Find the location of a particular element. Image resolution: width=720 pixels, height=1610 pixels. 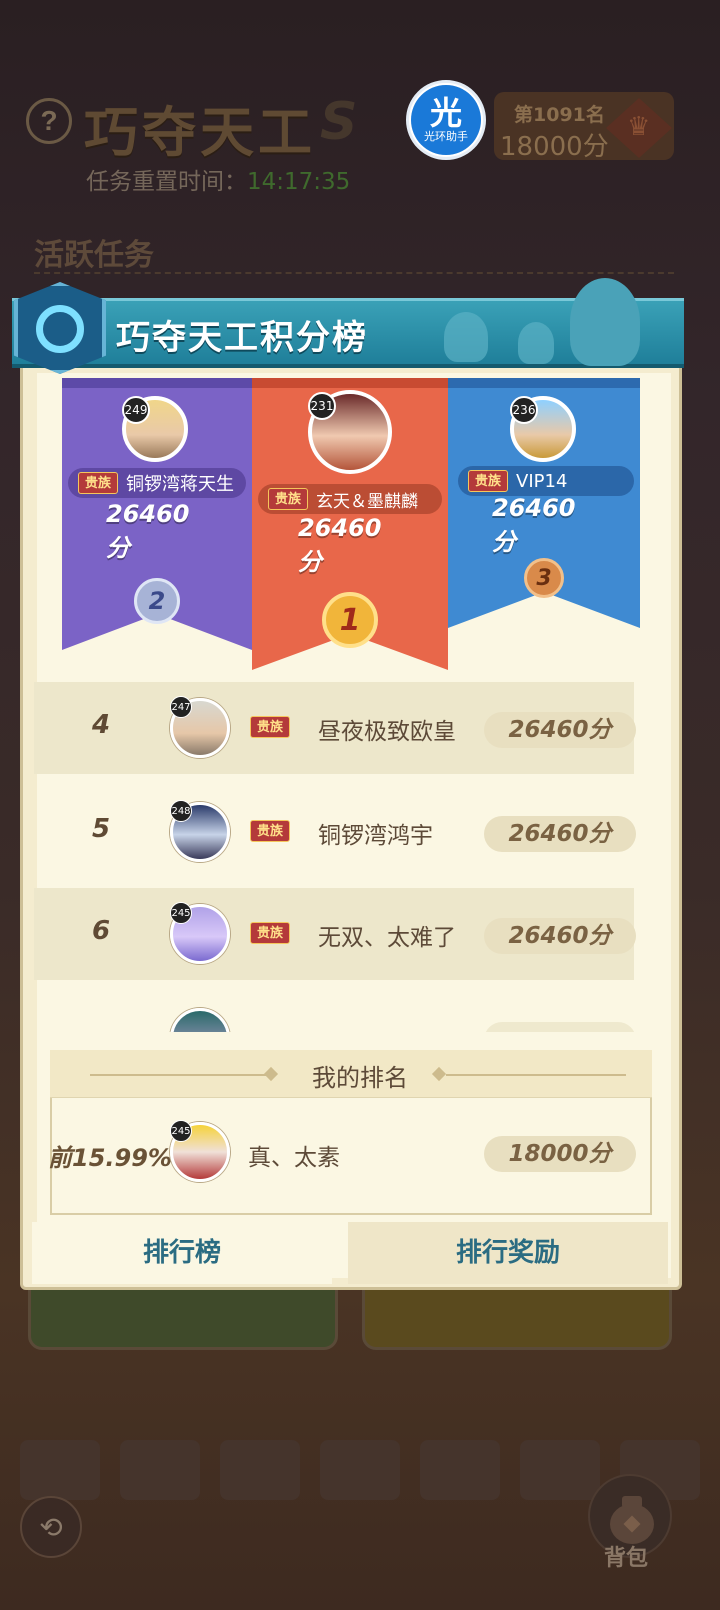

app-logo: 光 光环助手 is located at coordinates (446, 120).